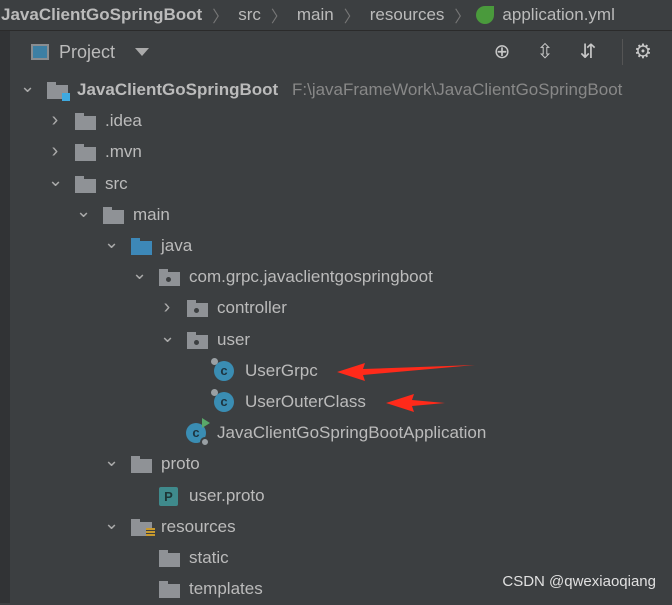 This screenshot has height=605, width=672. Describe the element at coordinates (340, 308) in the screenshot. I see `tree-item: › controller` at that location.